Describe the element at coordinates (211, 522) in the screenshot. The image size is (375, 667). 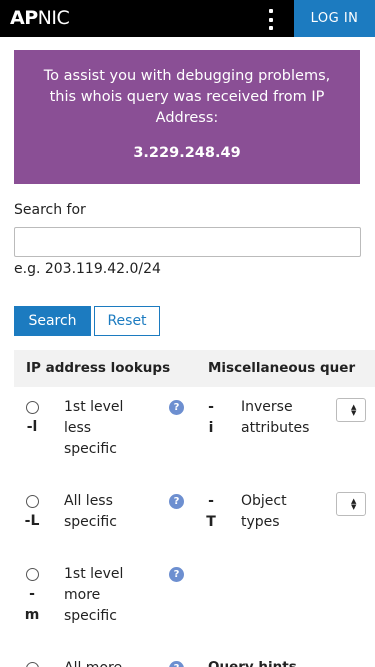
I see `flag-letter-T: T` at that location.